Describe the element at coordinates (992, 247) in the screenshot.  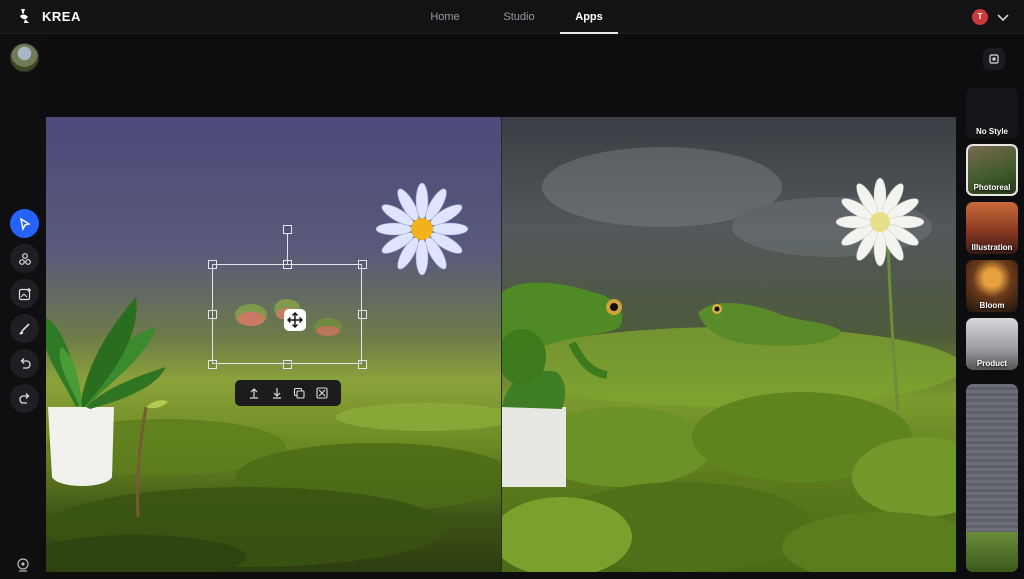
I see `style-label: Illustration` at that location.